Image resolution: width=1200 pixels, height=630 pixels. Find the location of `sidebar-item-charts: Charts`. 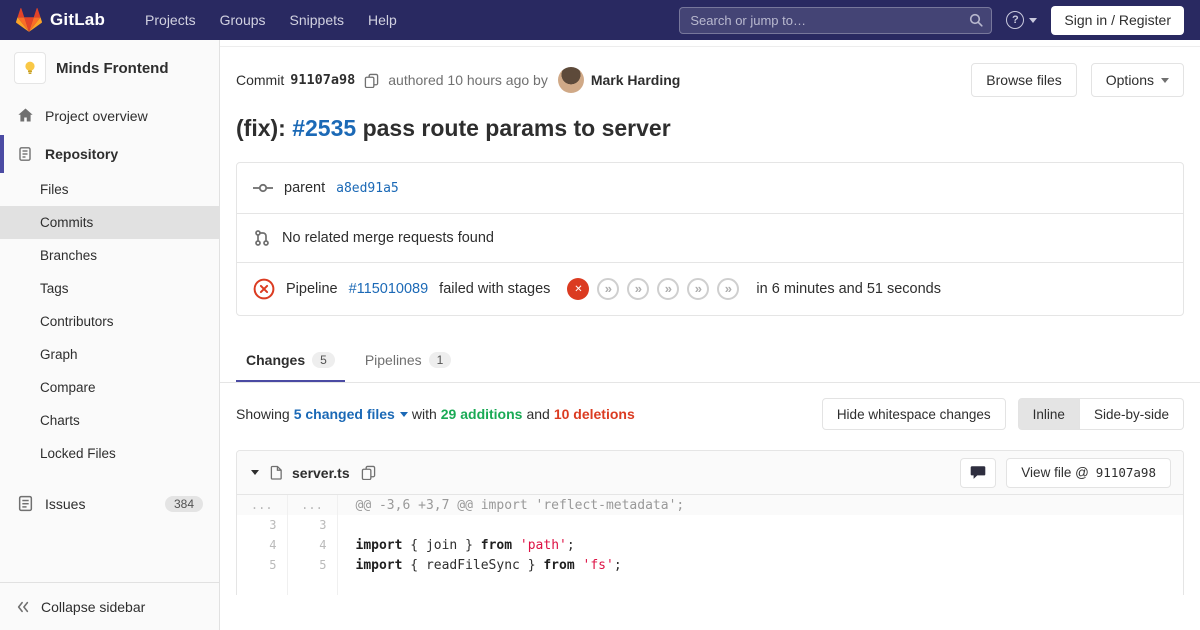

sidebar-item-charts: Charts is located at coordinates (109, 420).